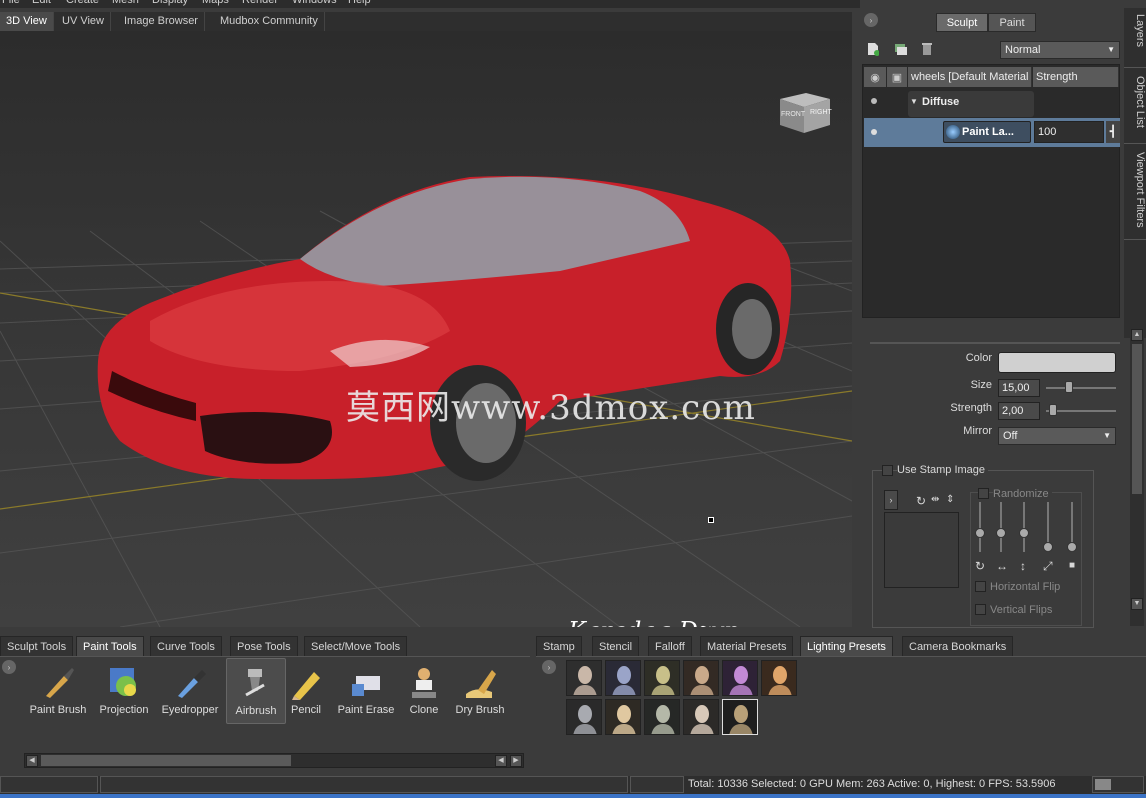  Describe the element at coordinates (1060, 50) in the screenshot. I see `blend-mode-dropdown: Normal ▼` at that location.